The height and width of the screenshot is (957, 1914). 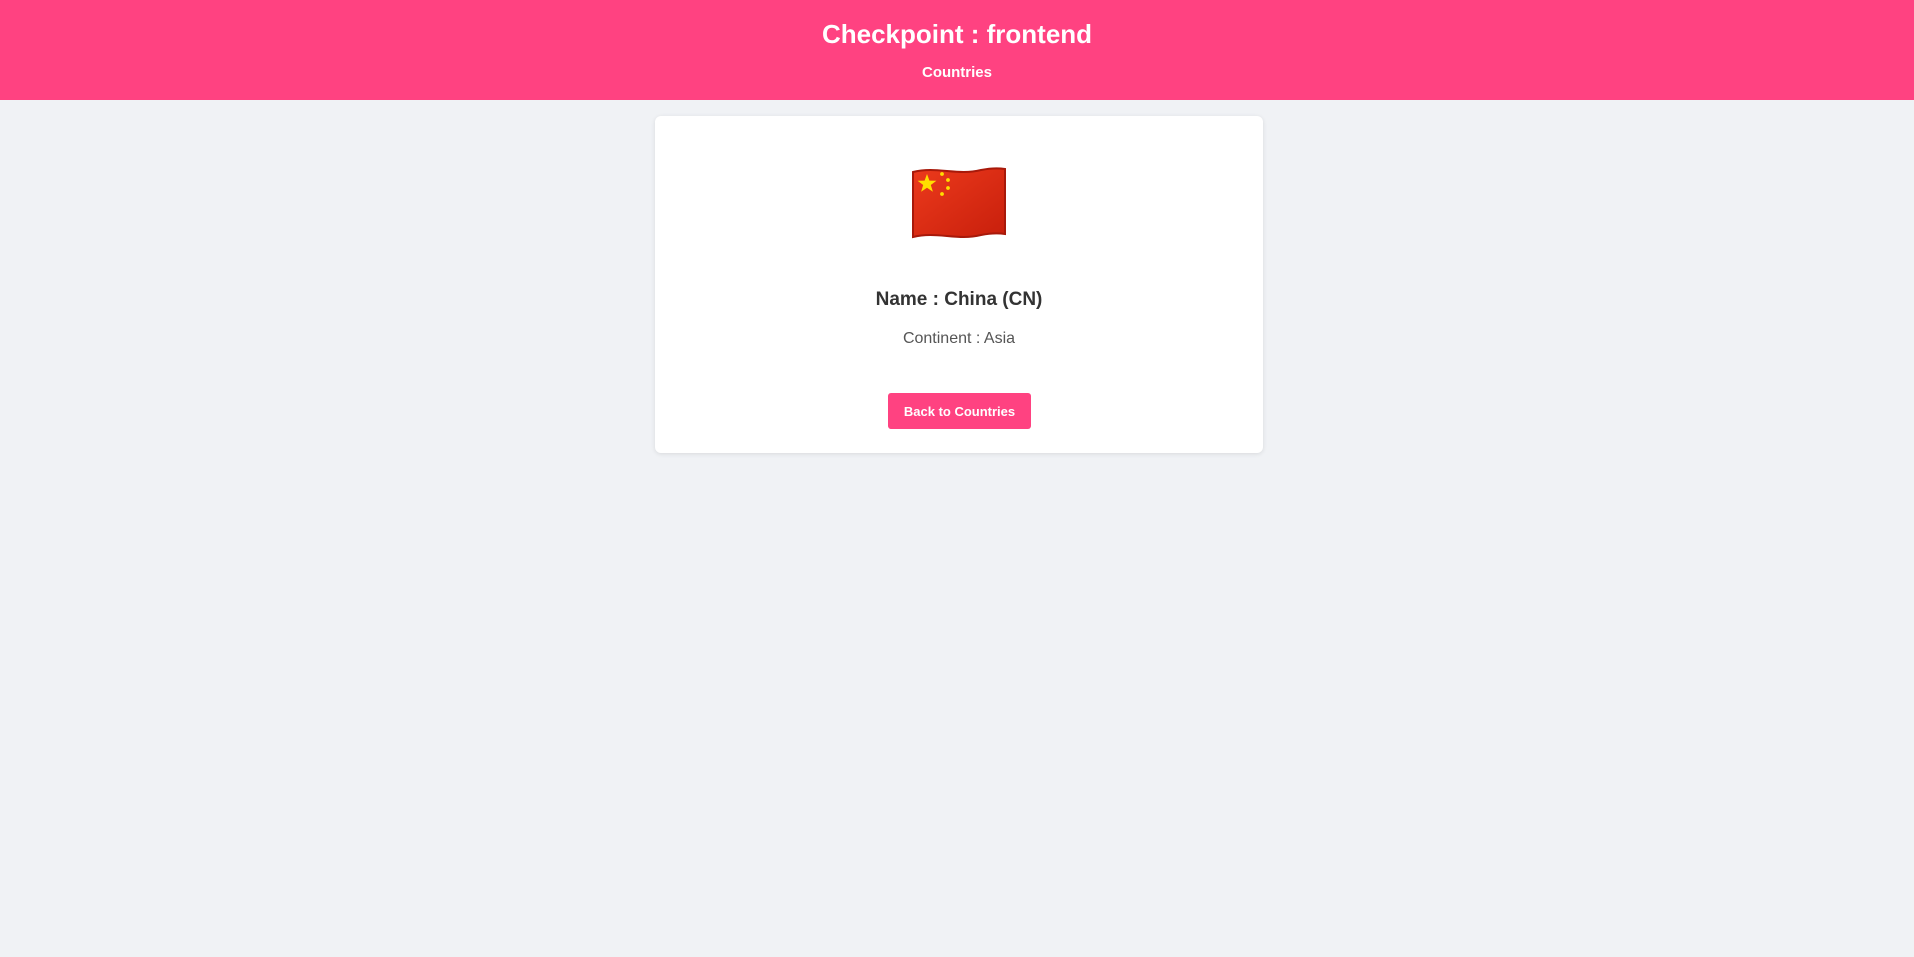 What do you see at coordinates (959, 338) in the screenshot?
I see `country-continent: Continent : Asia` at bounding box center [959, 338].